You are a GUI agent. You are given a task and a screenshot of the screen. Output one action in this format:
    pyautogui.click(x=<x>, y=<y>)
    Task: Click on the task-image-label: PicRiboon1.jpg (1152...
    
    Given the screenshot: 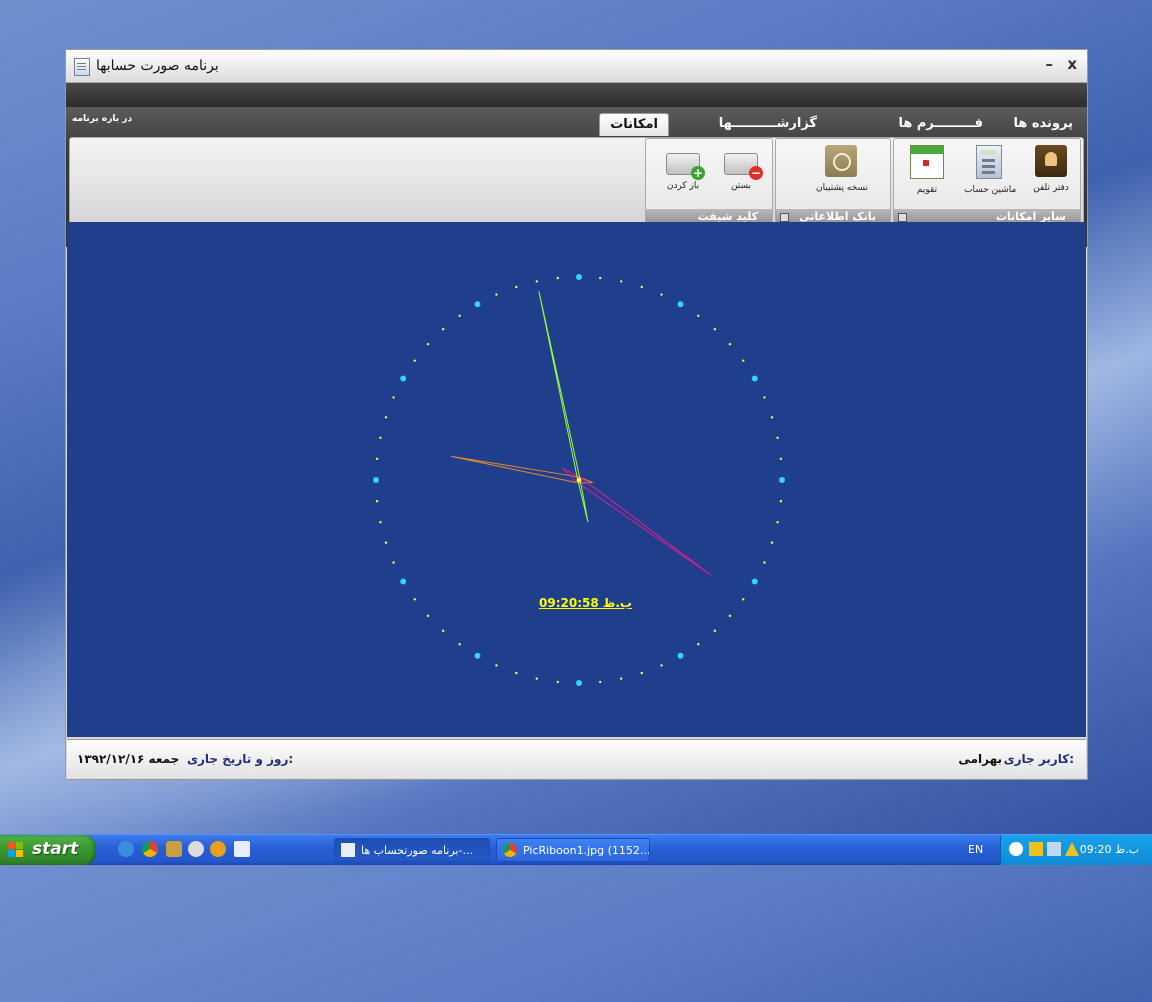 What is the action you would take?
    pyautogui.click(x=586, y=850)
    